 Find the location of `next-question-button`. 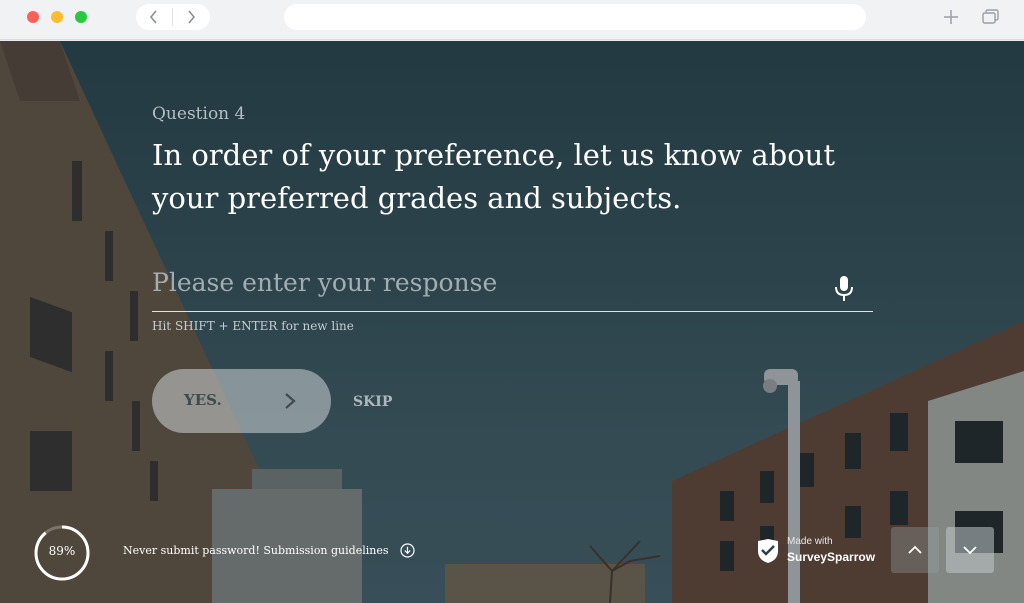

next-question-button is located at coordinates (970, 550).